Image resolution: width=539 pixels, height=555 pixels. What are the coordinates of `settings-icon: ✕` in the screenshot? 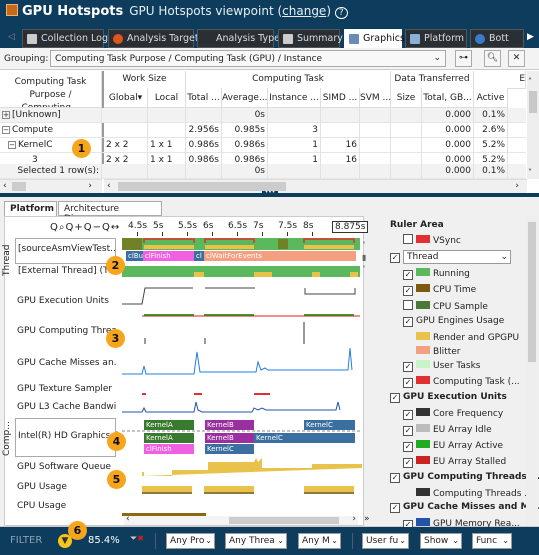 It's located at (516, 58).